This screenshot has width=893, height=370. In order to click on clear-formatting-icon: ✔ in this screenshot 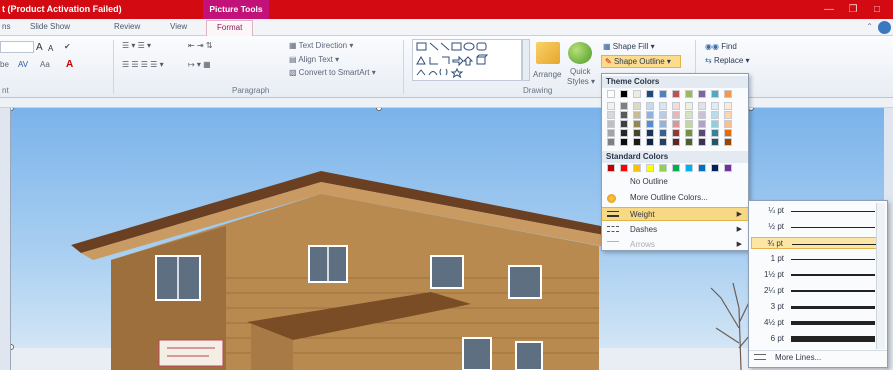, I will do `click(67, 46)`.